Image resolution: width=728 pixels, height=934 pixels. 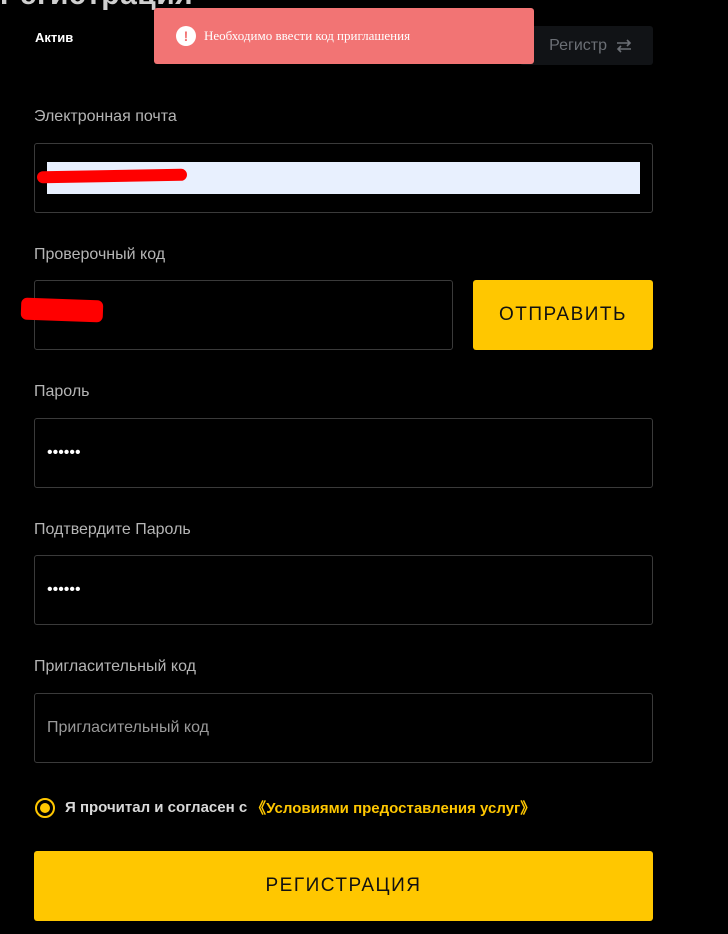 What do you see at coordinates (343, 886) in the screenshot?
I see `register-button: РЕГИСТРАЦИЯ` at bounding box center [343, 886].